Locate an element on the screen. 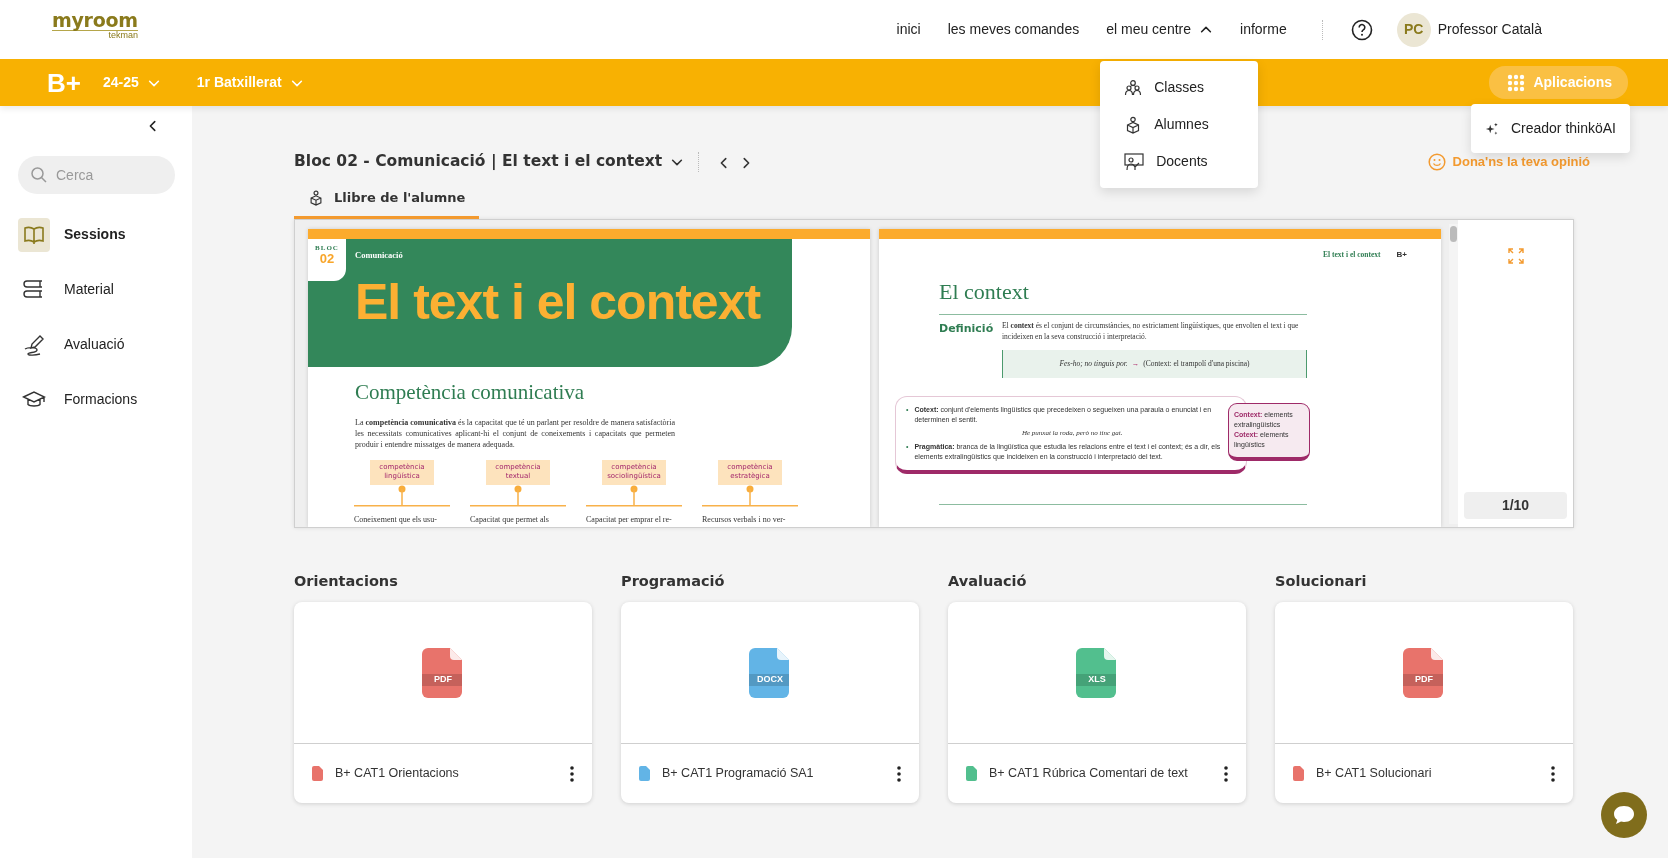 This screenshot has height=858, width=1668. section-label: Comunicació is located at coordinates (379, 255).